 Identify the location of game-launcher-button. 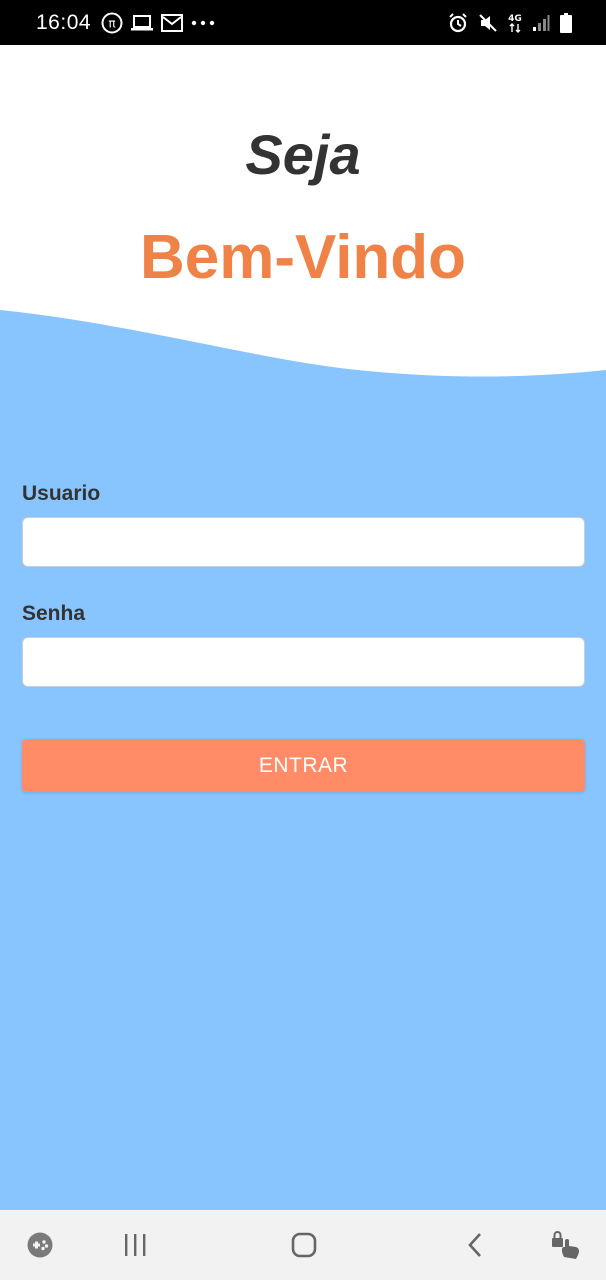
(40, 1245).